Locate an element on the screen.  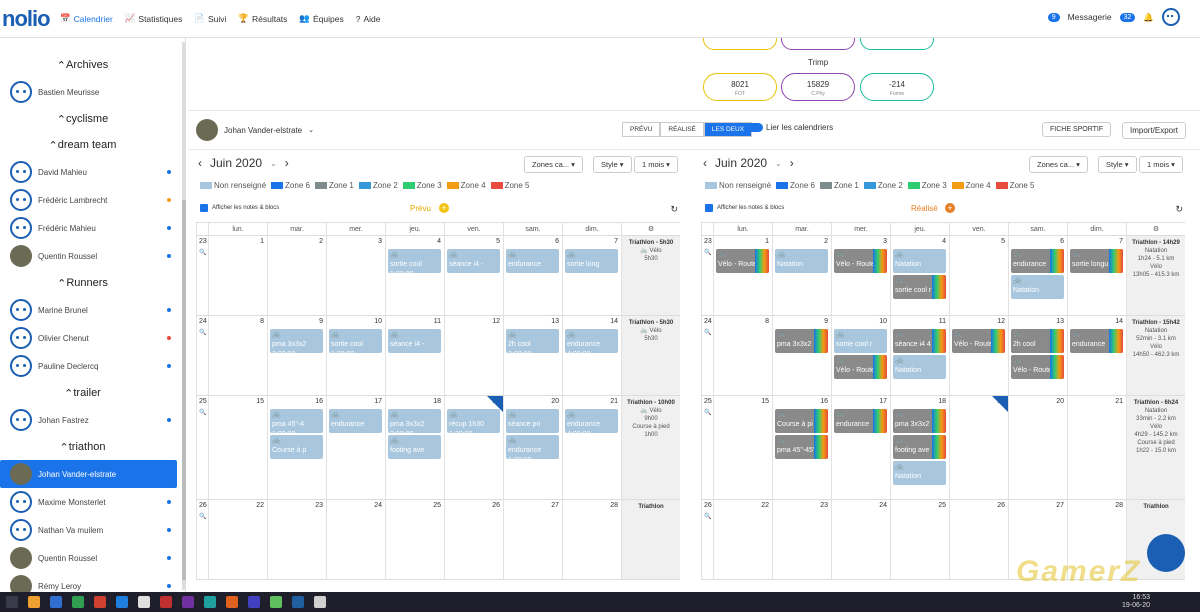
workout-event: 🚲 endurance 4:00:00 is located at coordinates (591, 421).